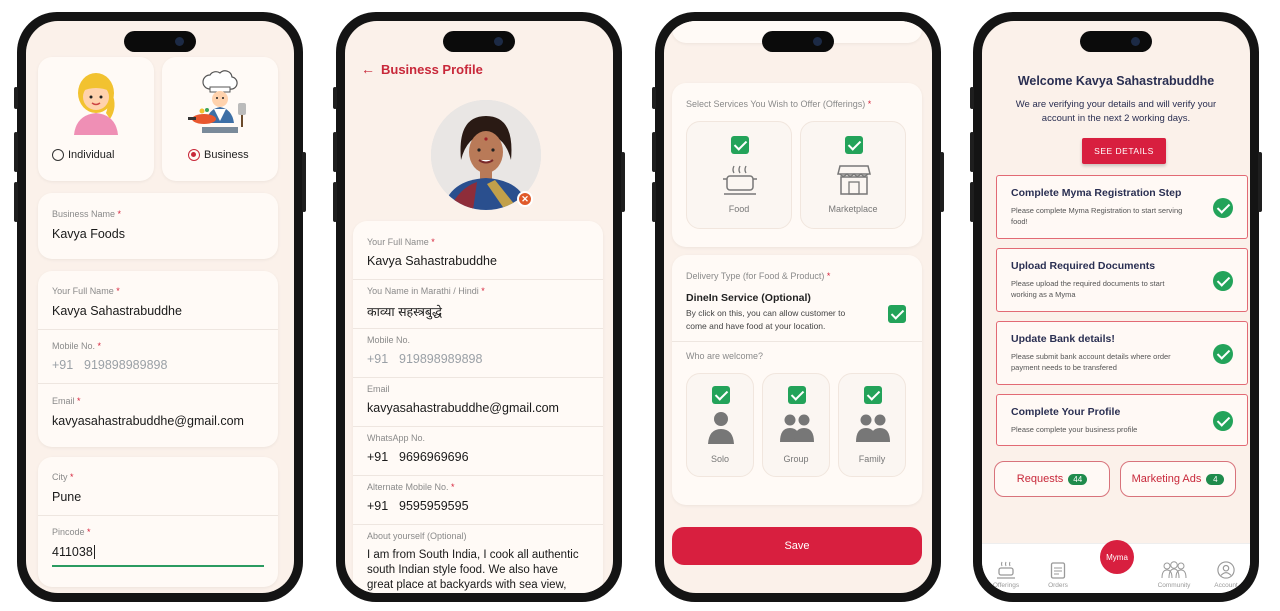 This screenshot has height=611, width=1280. Describe the element at coordinates (797, 546) in the screenshot. I see `save-button: Save` at that location.